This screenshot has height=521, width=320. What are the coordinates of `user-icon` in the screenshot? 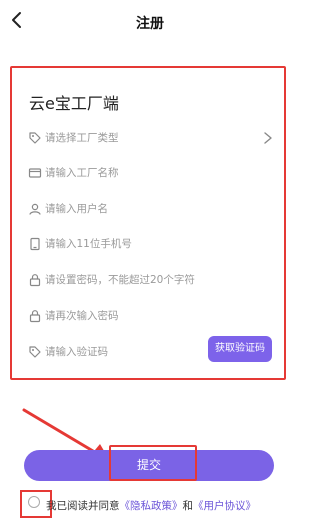 It's located at (35, 209).